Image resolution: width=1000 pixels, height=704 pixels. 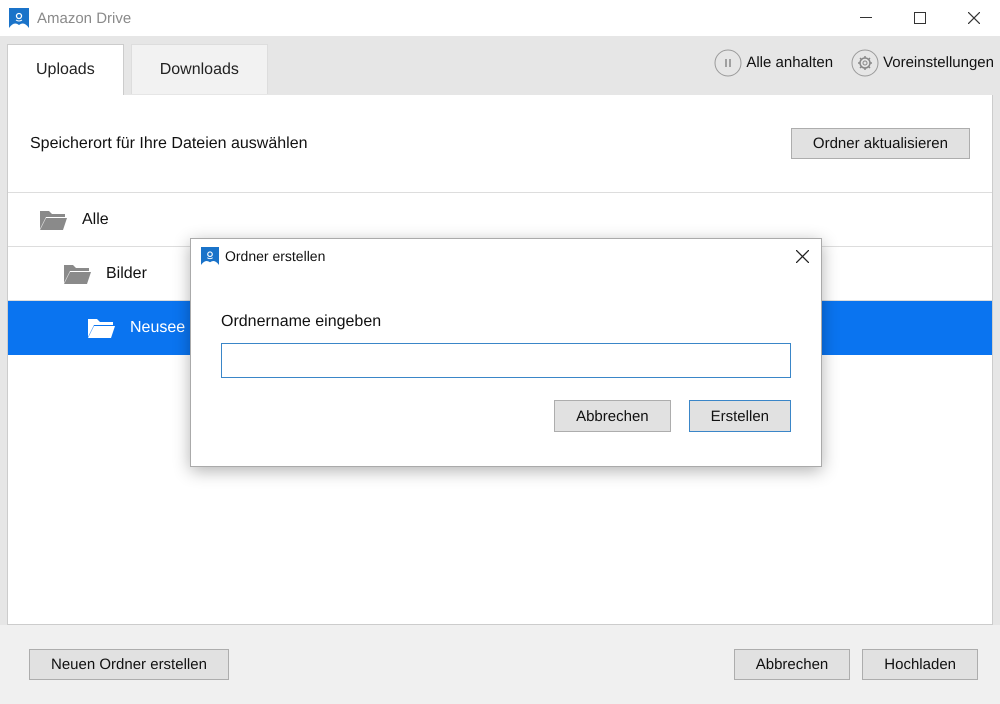 What do you see at coordinates (169, 143) in the screenshot?
I see `location-heading: Speicherort für Ihre Dateien auswählen` at bounding box center [169, 143].